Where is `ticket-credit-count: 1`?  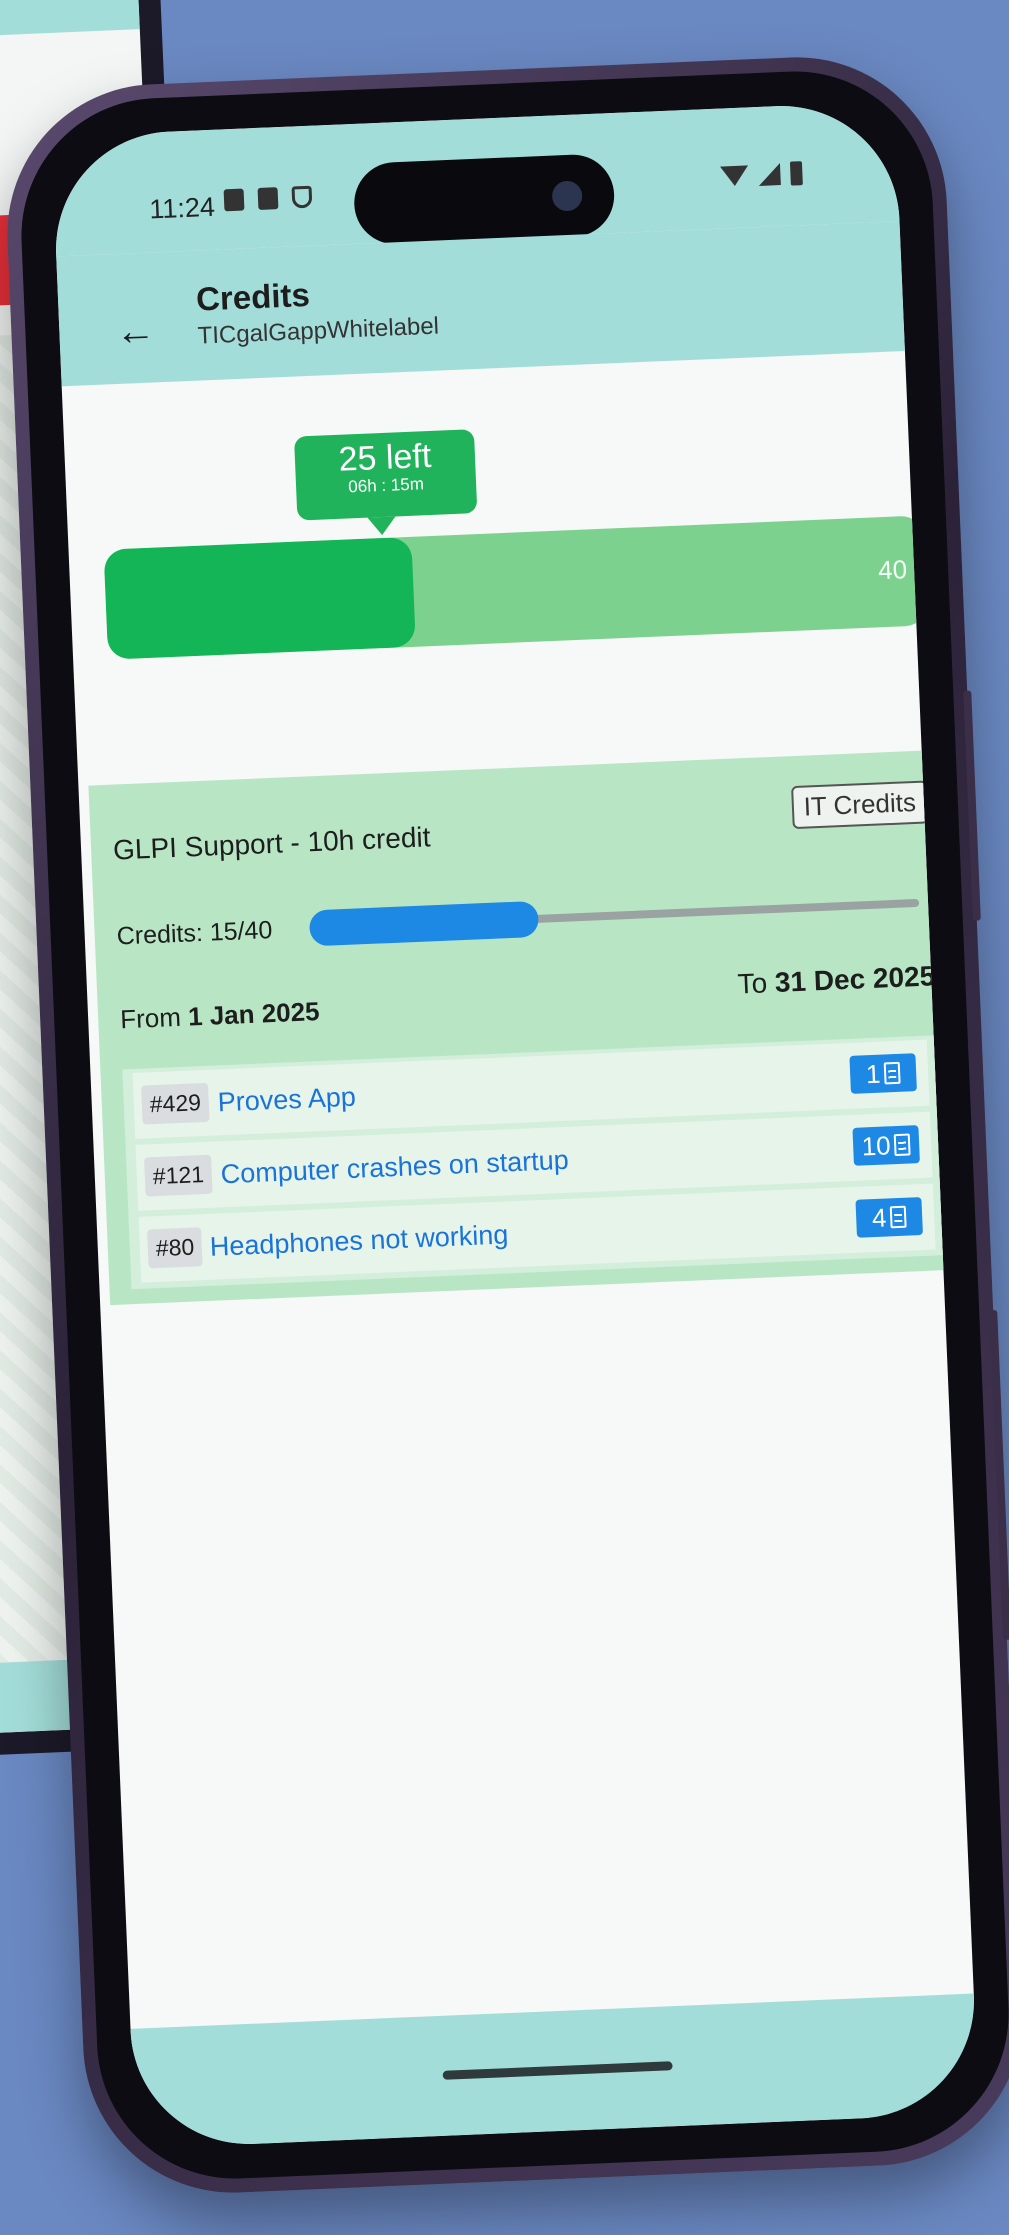 ticket-credit-count: 1 is located at coordinates (883, 1073).